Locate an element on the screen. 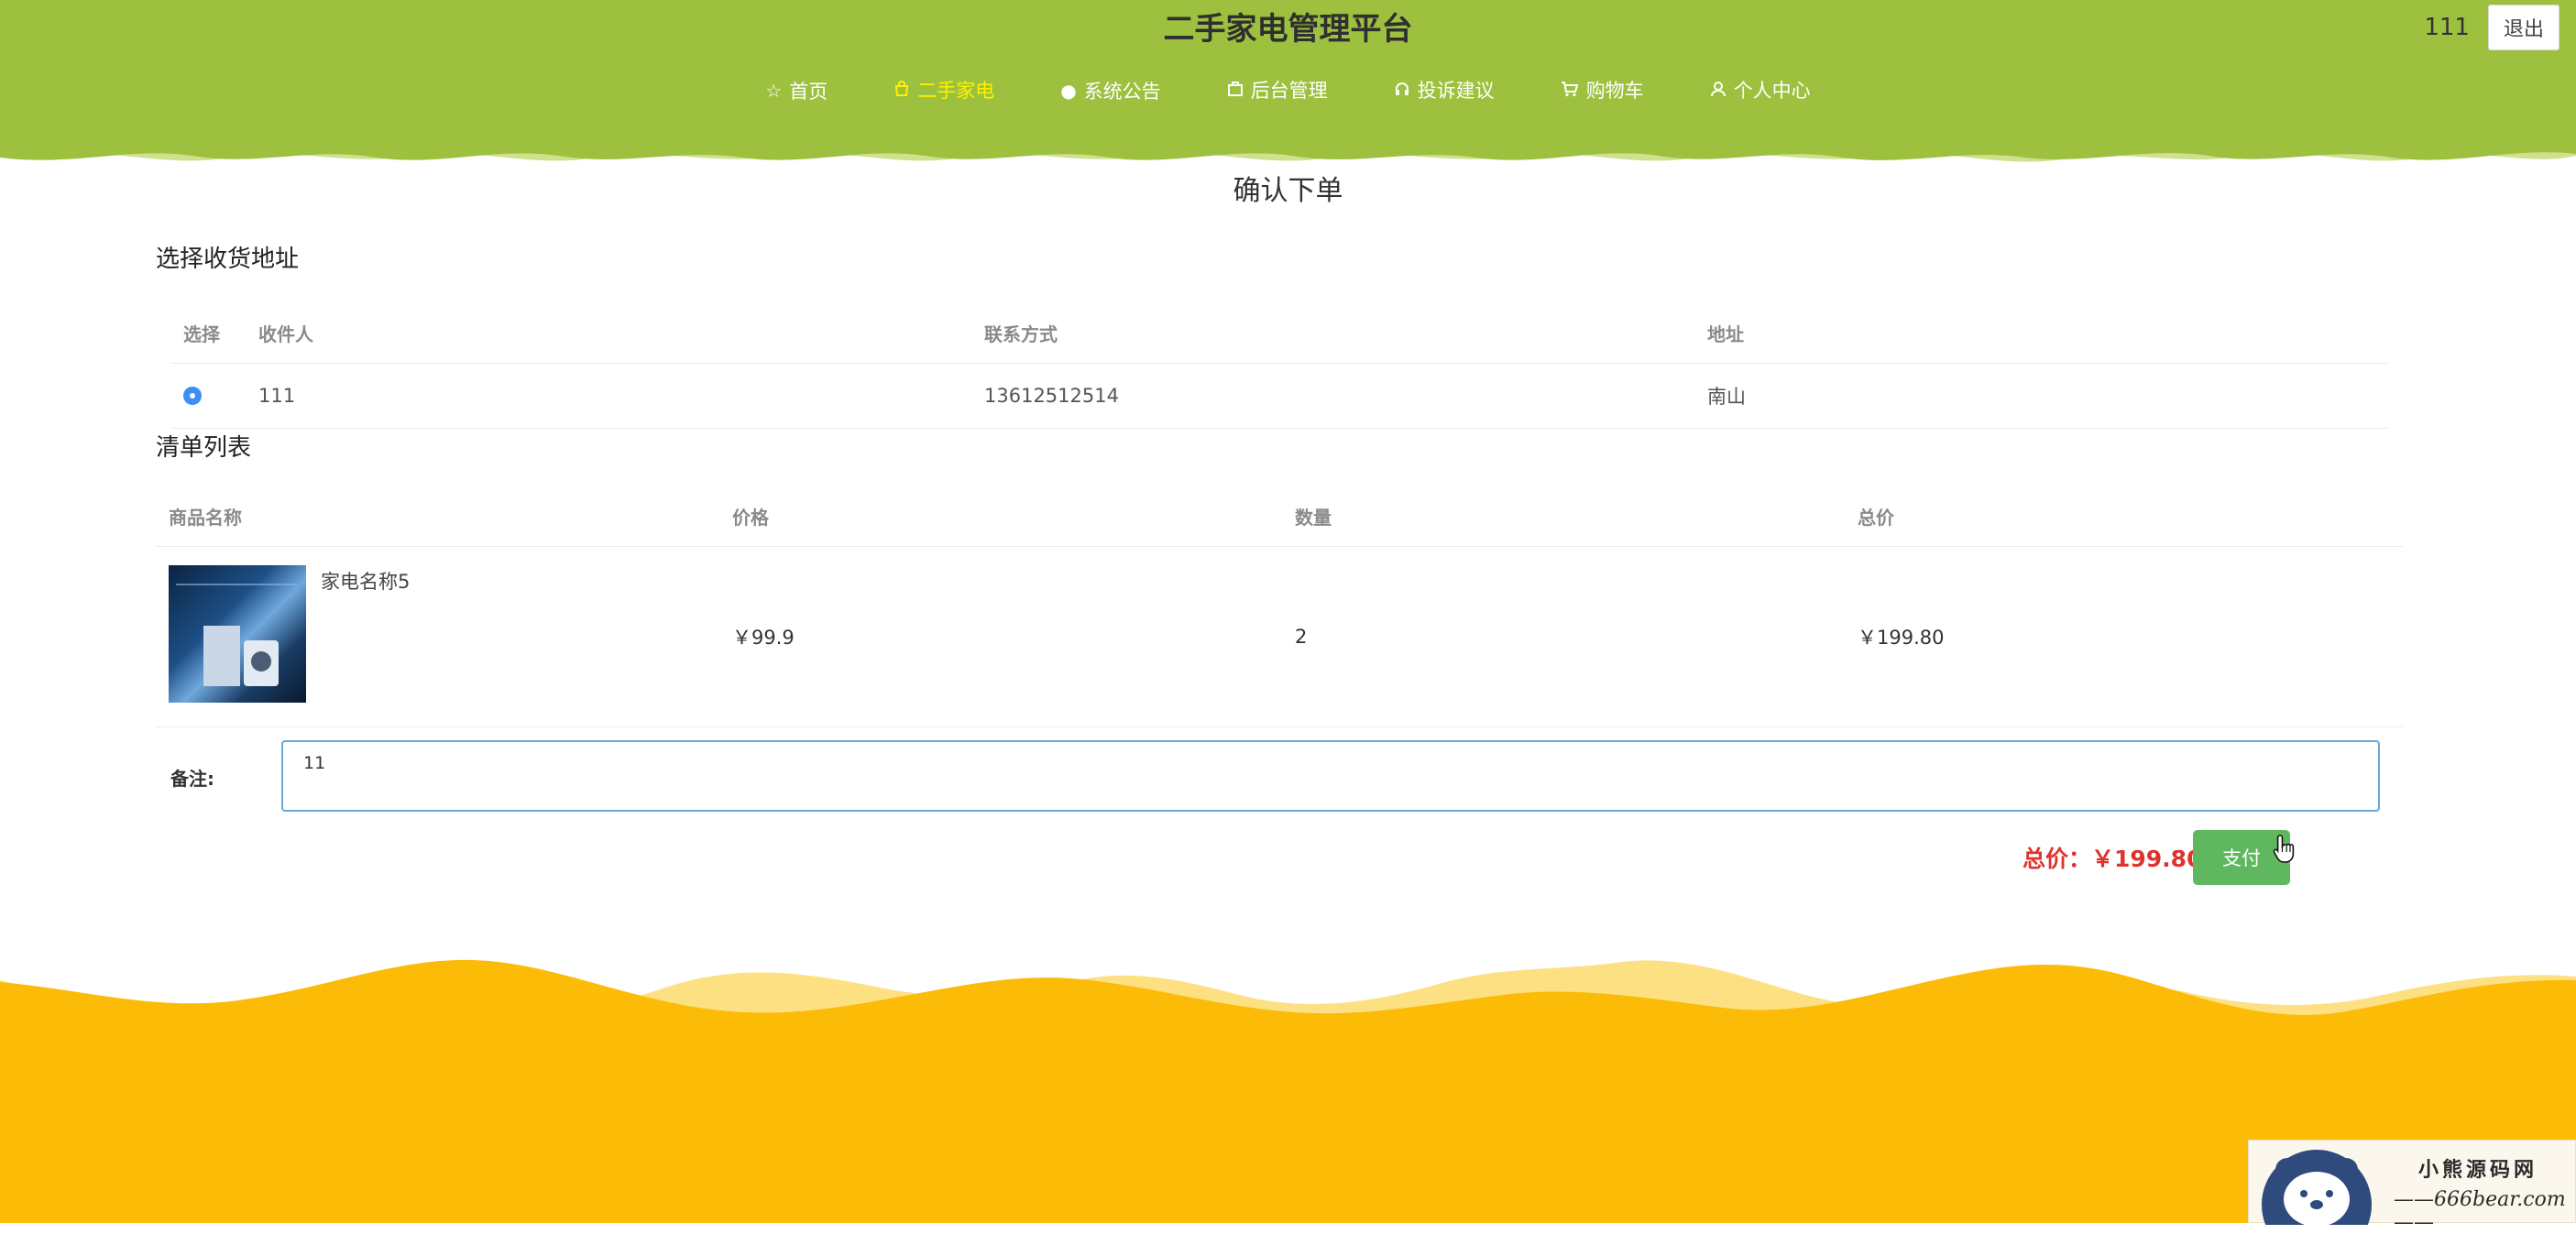  nav-item-label: 投诉建议 is located at coordinates (1456, 91).